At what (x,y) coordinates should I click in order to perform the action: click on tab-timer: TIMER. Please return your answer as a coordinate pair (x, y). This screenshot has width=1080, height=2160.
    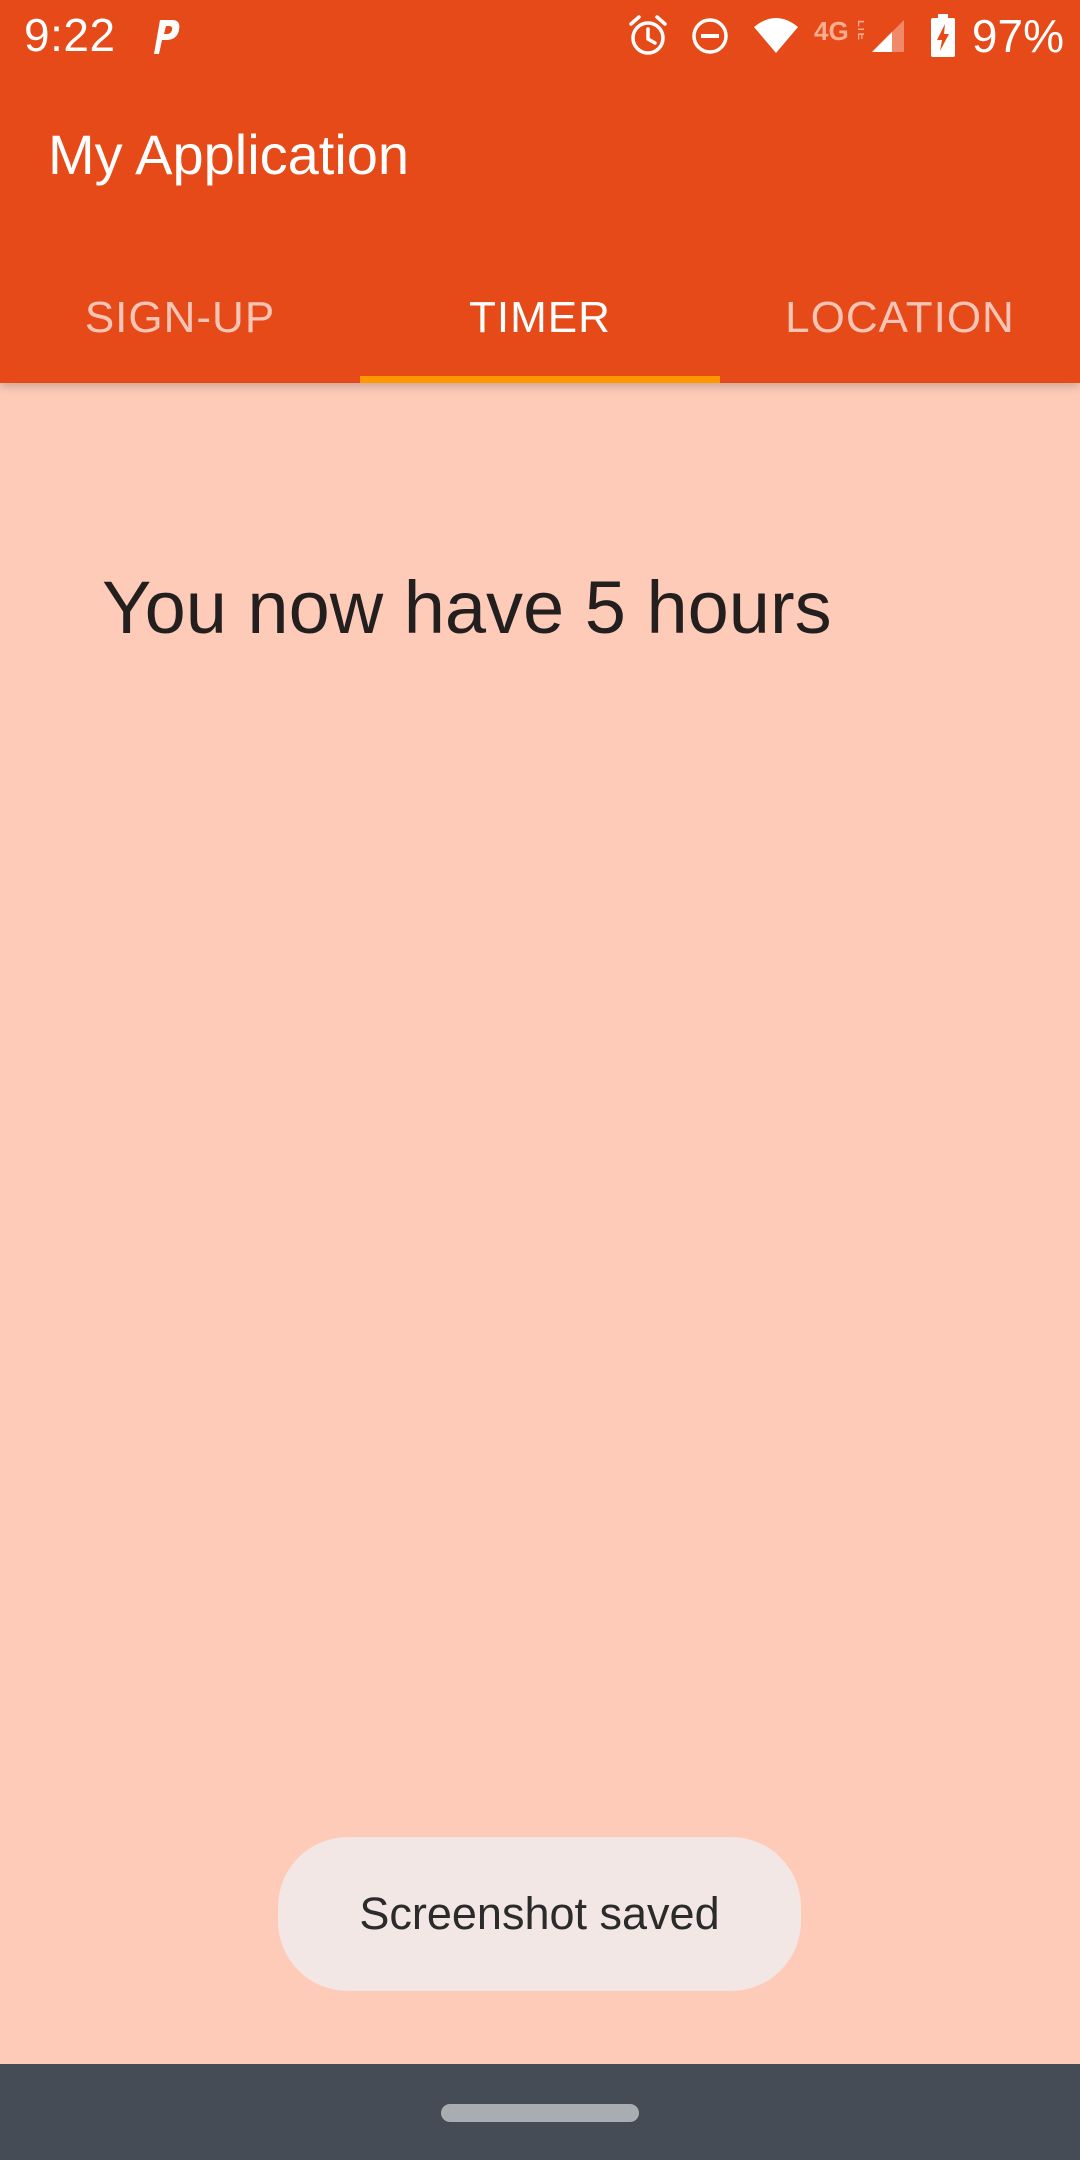
    Looking at the image, I should click on (540, 317).